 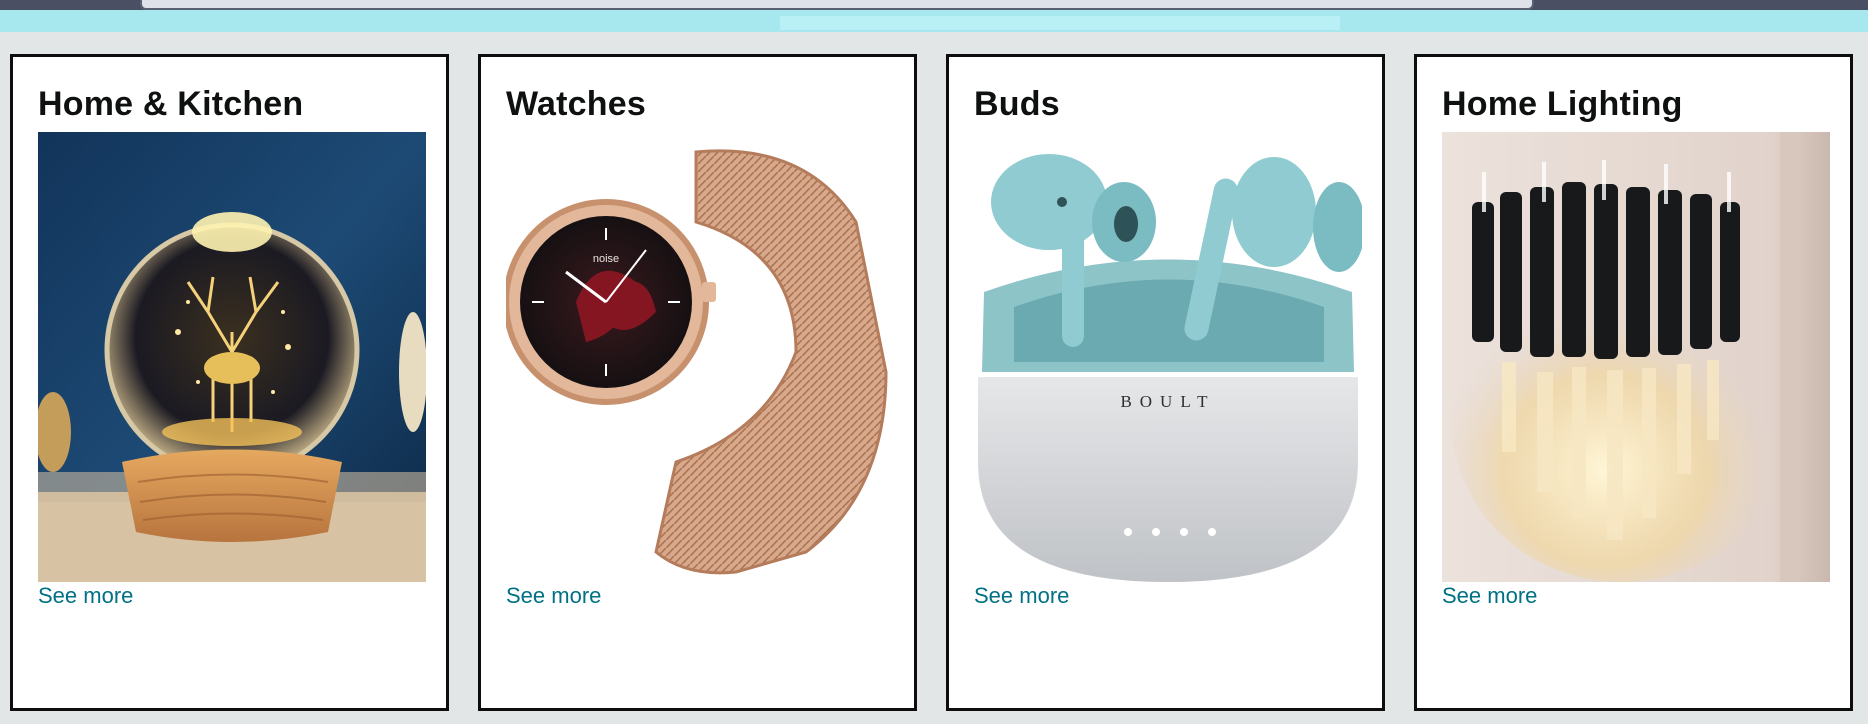 I want to click on earbuds-image: BOULT, so click(x=1168, y=357).